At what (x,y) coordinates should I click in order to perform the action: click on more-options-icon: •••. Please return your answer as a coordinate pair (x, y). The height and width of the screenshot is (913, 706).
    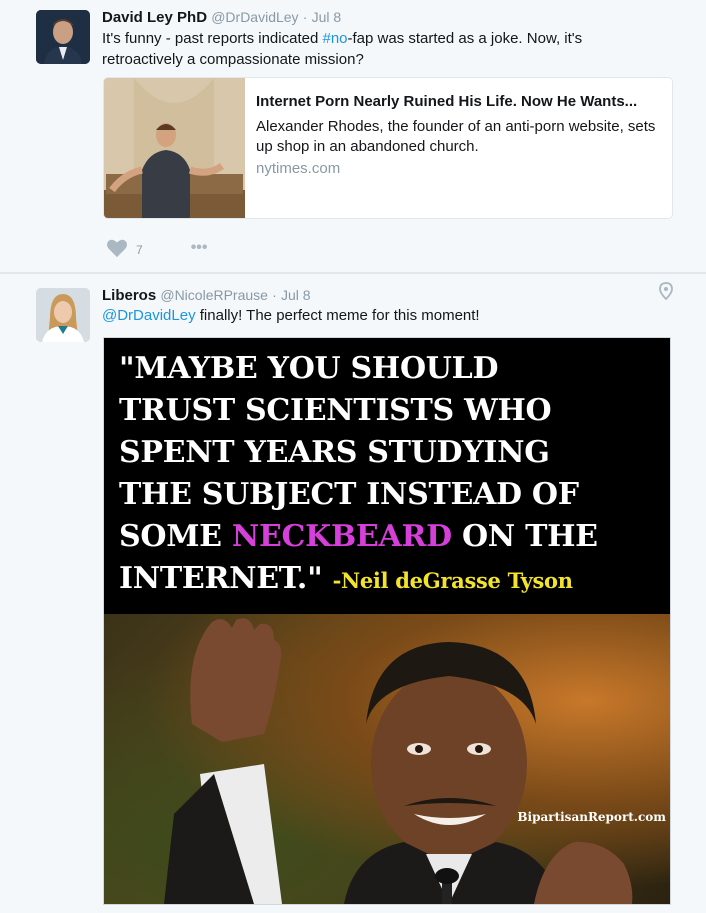
    Looking at the image, I should click on (199, 248).